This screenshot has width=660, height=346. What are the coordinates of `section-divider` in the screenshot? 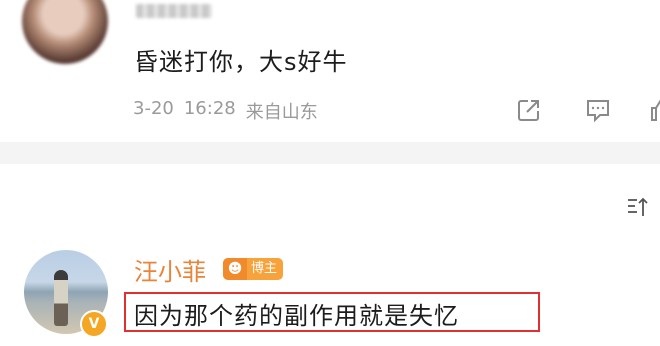 It's located at (330, 153).